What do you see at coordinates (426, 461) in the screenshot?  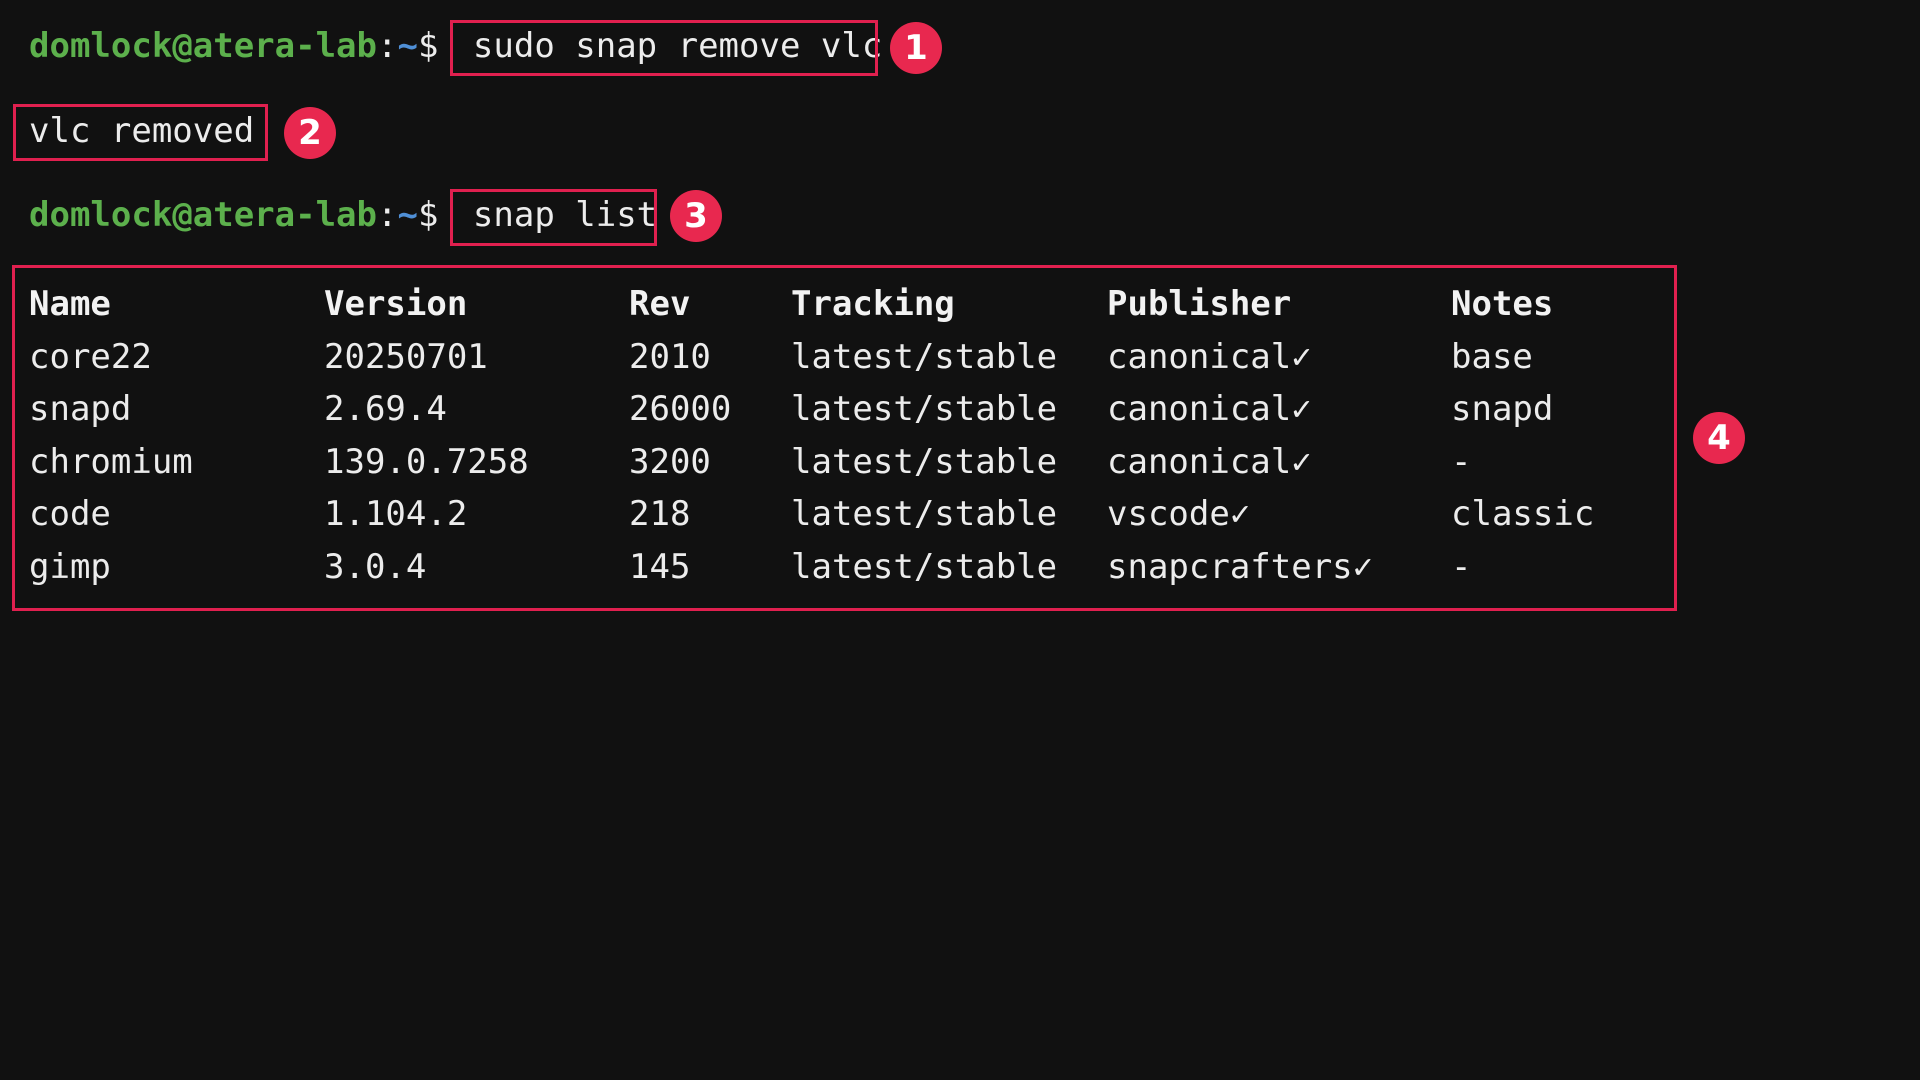 I see `cell-version: 139.0.7258` at bounding box center [426, 461].